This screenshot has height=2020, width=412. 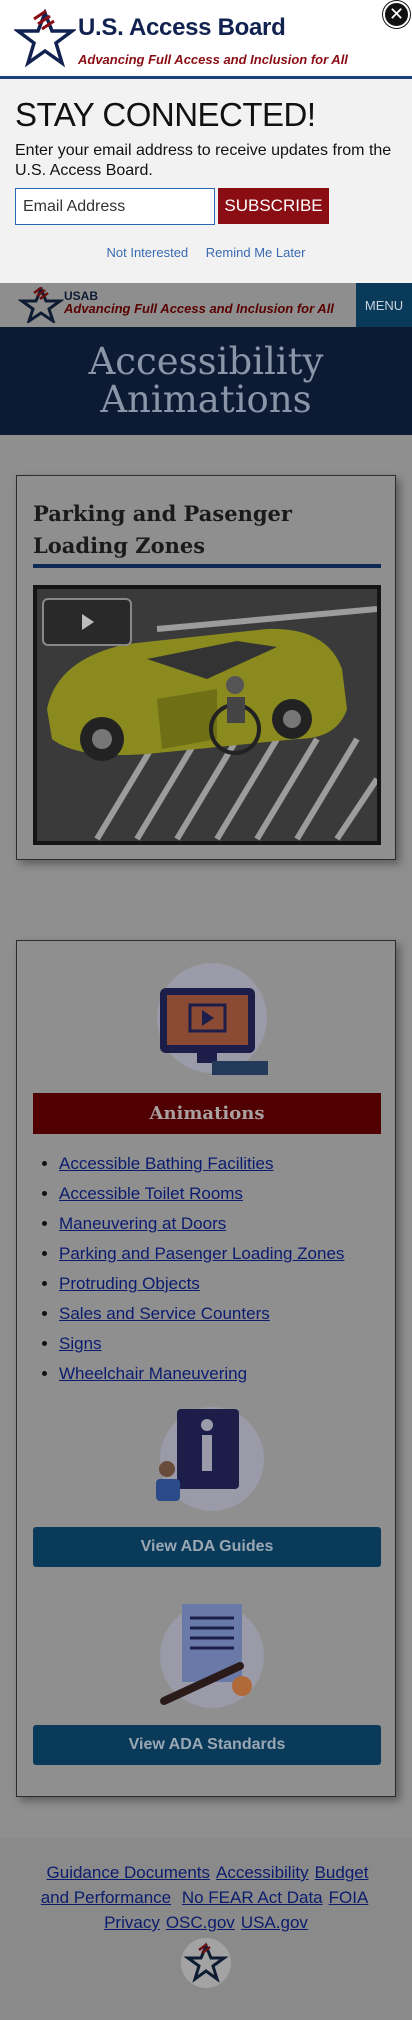 I want to click on footer-link: Accessibility, so click(x=262, y=1872).